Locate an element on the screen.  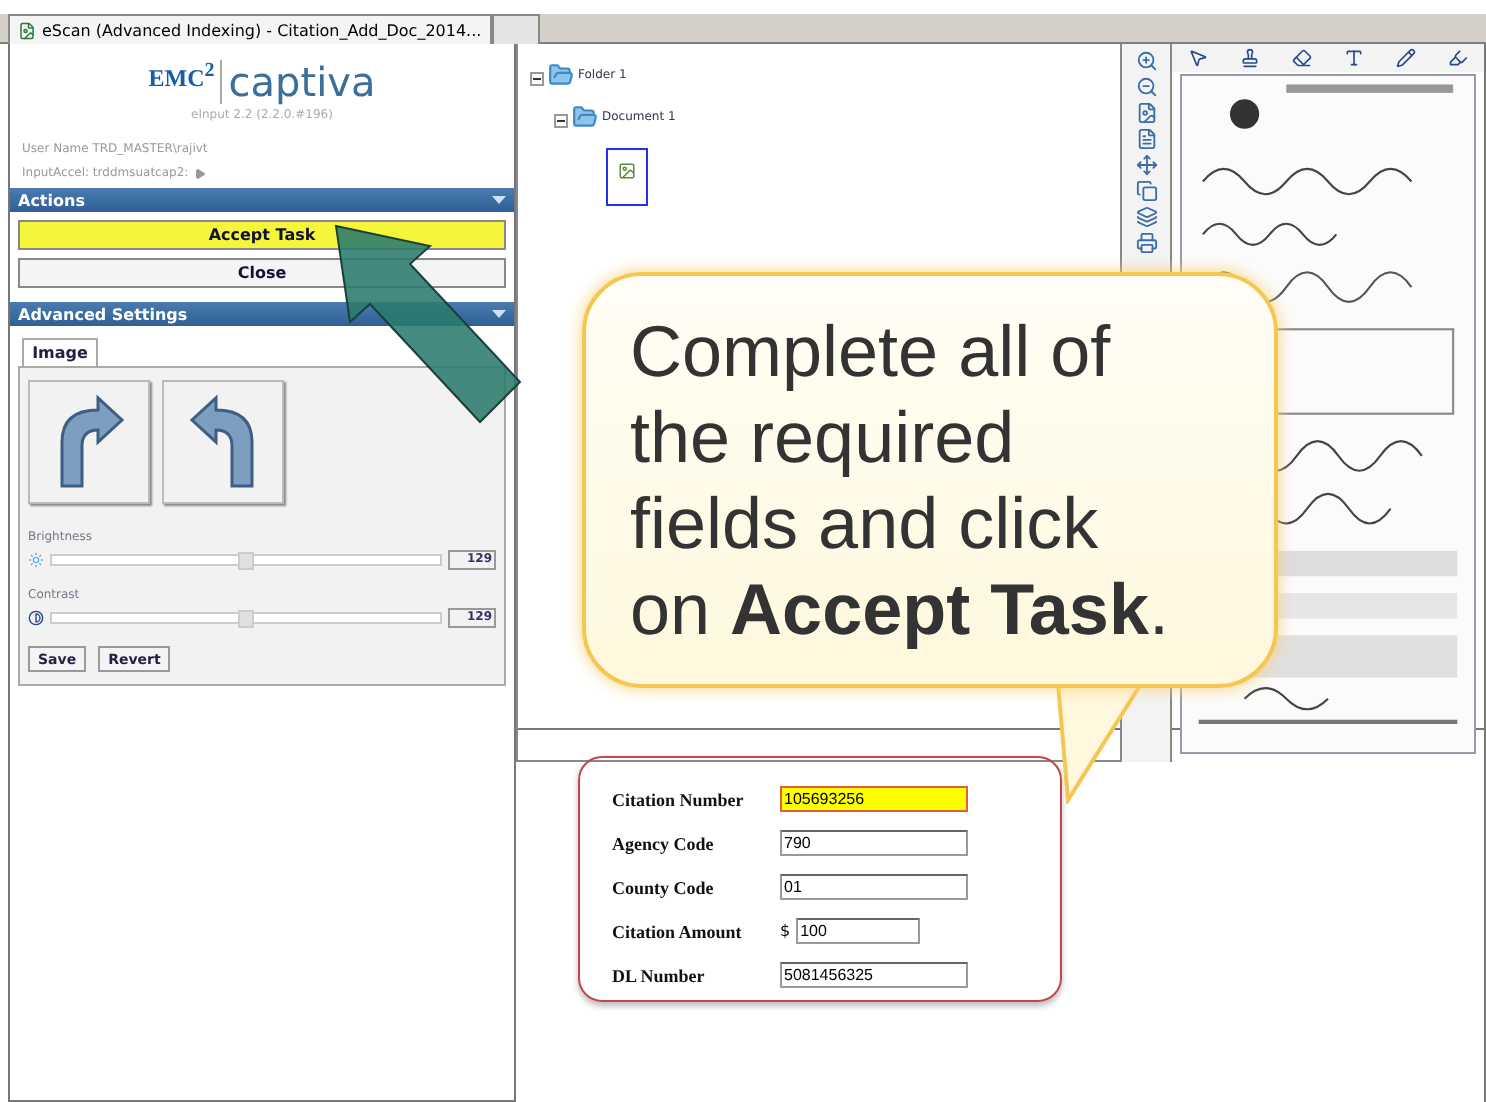
field-label: Citation Amount is located at coordinates (678, 931).